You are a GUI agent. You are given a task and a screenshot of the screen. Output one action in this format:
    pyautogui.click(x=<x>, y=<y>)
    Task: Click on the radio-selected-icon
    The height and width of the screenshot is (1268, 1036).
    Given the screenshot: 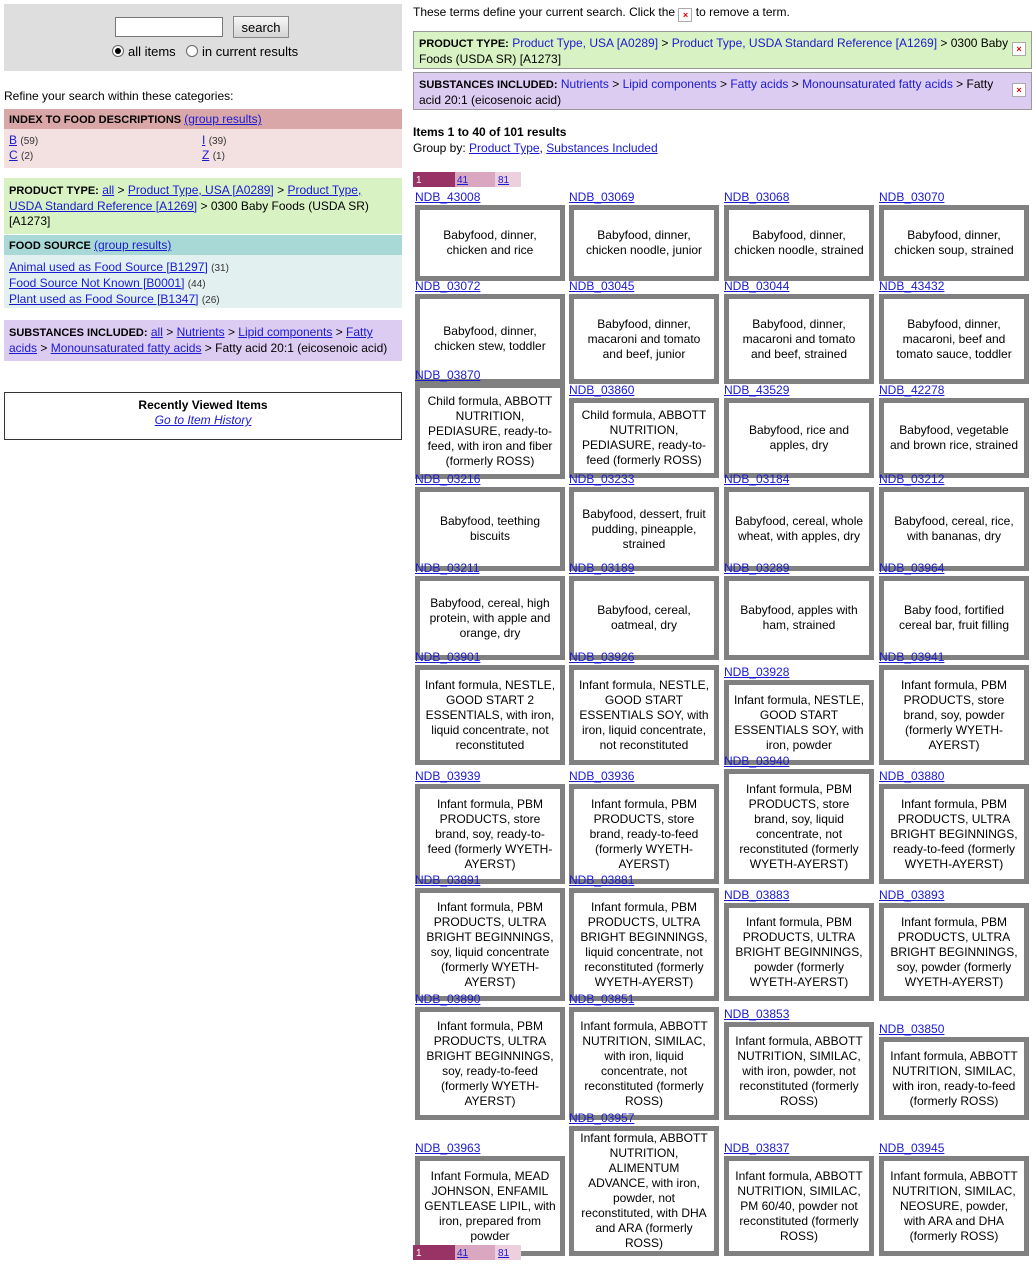 What is the action you would take?
    pyautogui.click(x=118, y=51)
    